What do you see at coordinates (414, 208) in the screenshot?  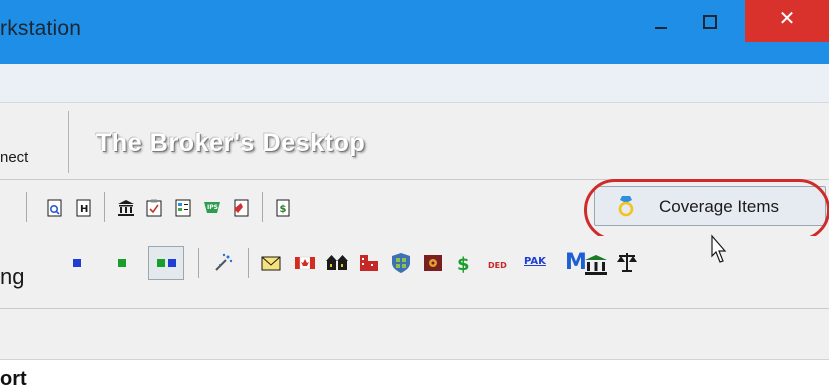 I see `toolbar-primary: H IPS $ Coverage Items` at bounding box center [414, 208].